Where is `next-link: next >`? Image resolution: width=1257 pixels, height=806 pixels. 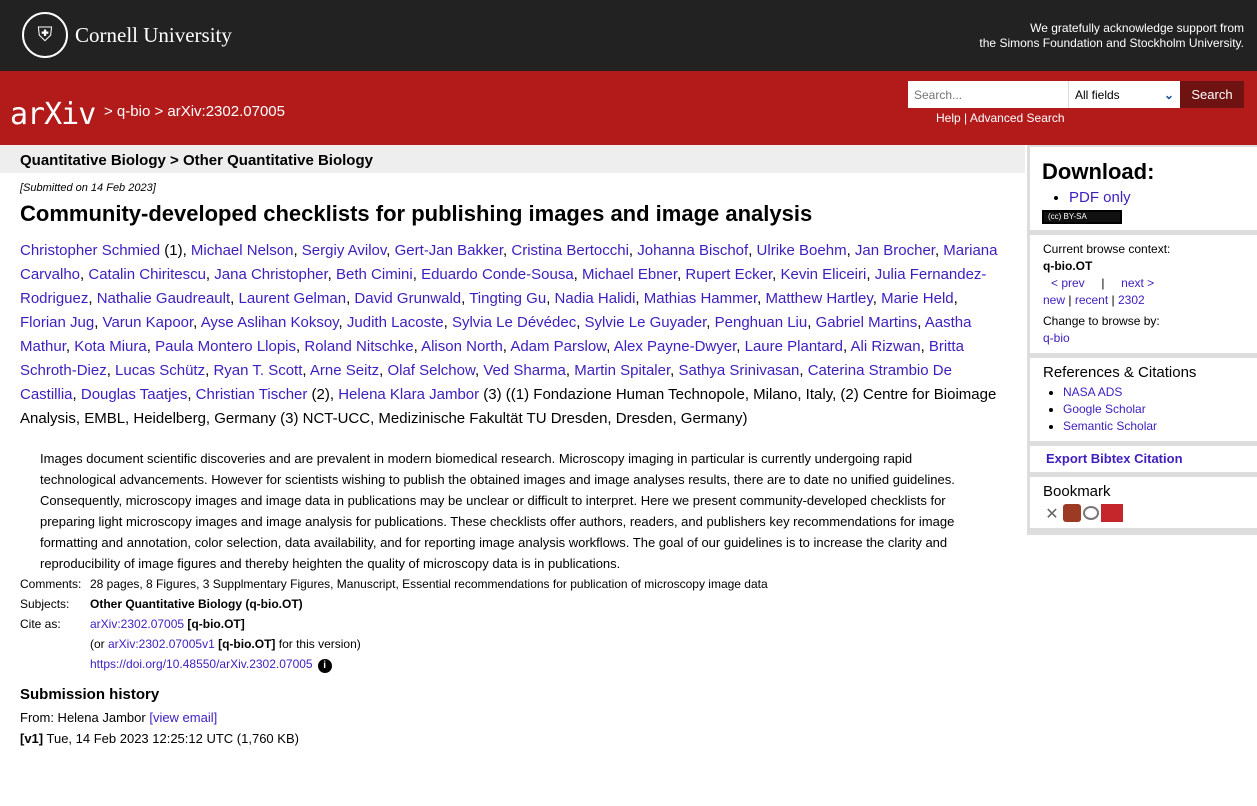 next-link: next > is located at coordinates (1137, 283).